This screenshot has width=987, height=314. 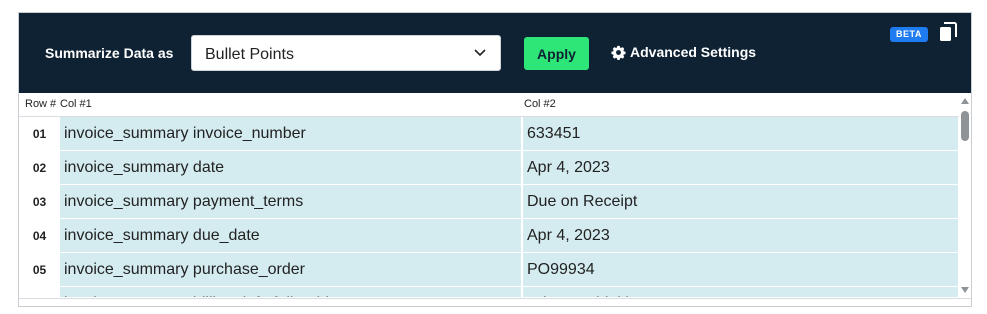 What do you see at coordinates (965, 101) in the screenshot?
I see `scroll-up-icon` at bounding box center [965, 101].